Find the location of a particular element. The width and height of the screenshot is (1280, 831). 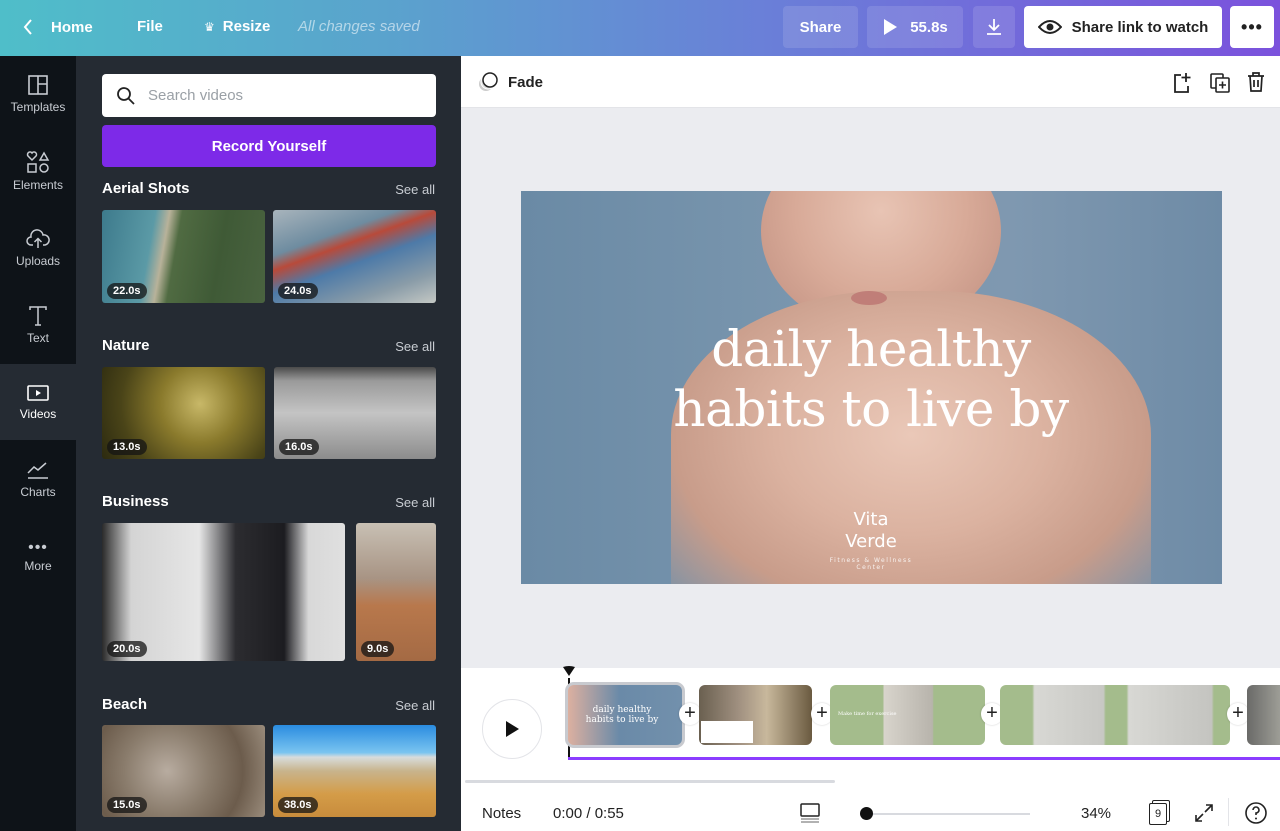

video-thumb: 20.0s is located at coordinates (223, 592).